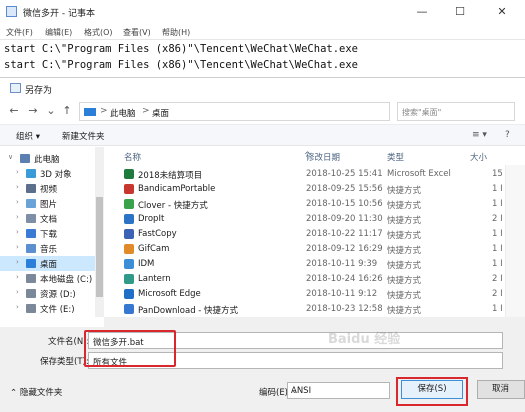  What do you see at coordinates (58, 32) in the screenshot?
I see `menu-edit: 编辑(E)` at bounding box center [58, 32].